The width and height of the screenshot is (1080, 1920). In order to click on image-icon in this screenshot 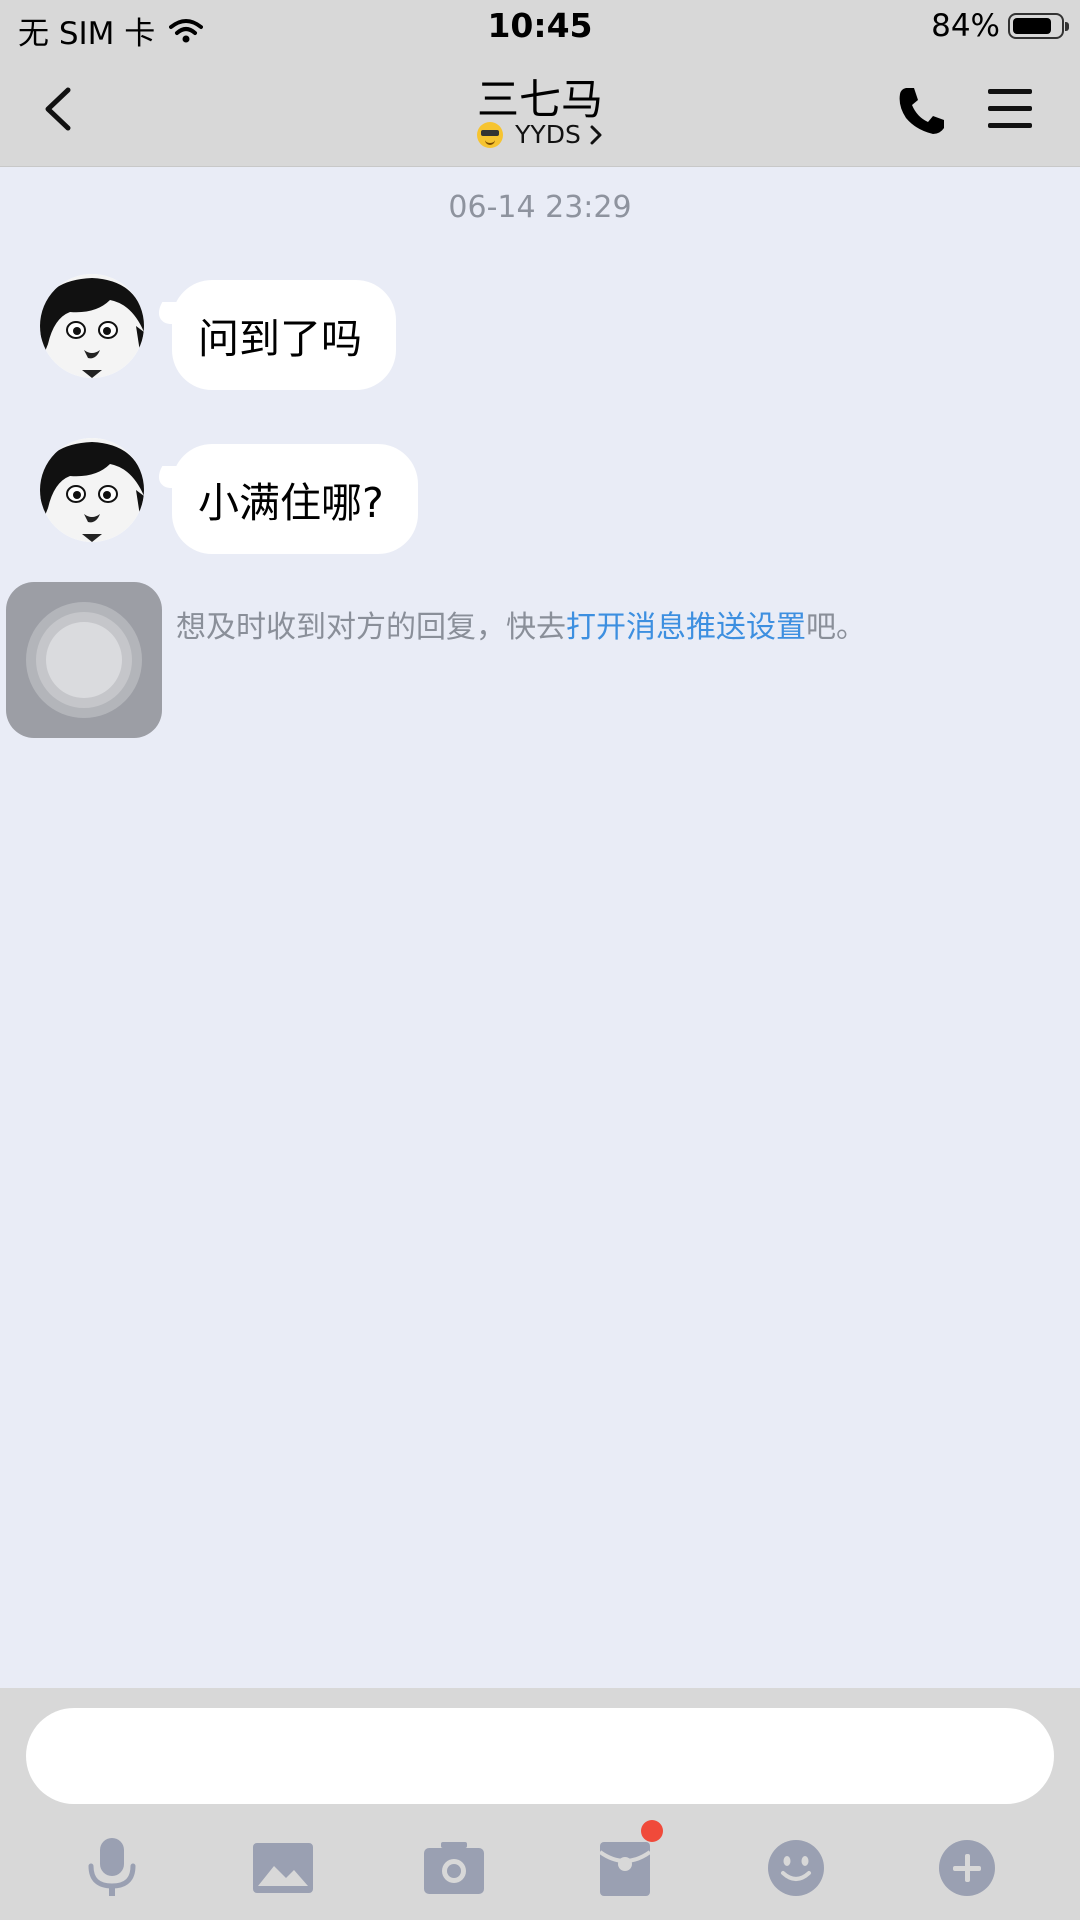, I will do `click(283, 1868)`.